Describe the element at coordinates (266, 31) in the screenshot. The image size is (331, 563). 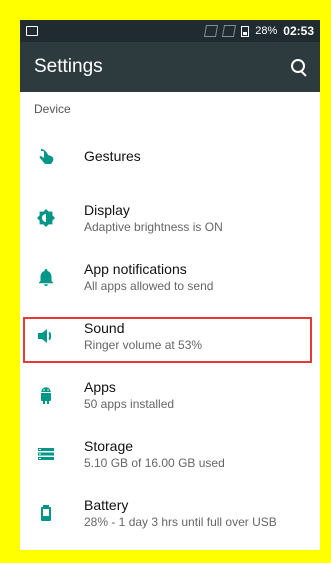
I see `battery-percent: 28%` at that location.